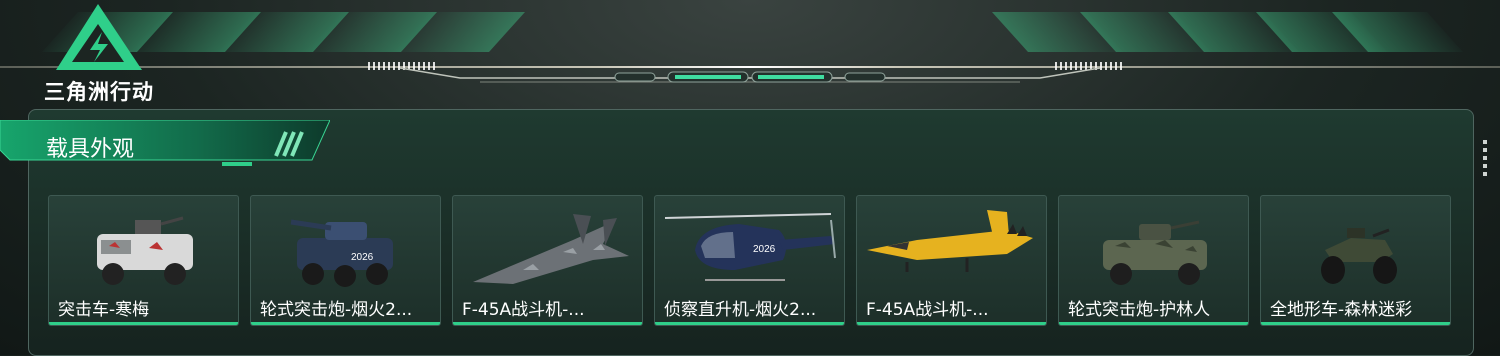  I want to click on vehicle-card: 全地形车-森林迷彩, so click(1355, 260).